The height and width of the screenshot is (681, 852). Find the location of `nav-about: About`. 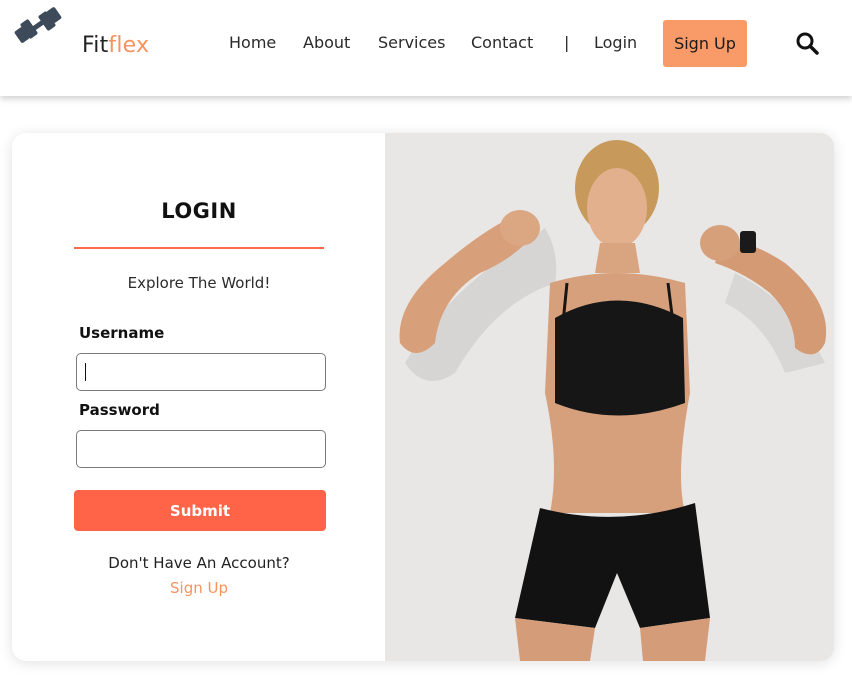

nav-about: About is located at coordinates (326, 42).